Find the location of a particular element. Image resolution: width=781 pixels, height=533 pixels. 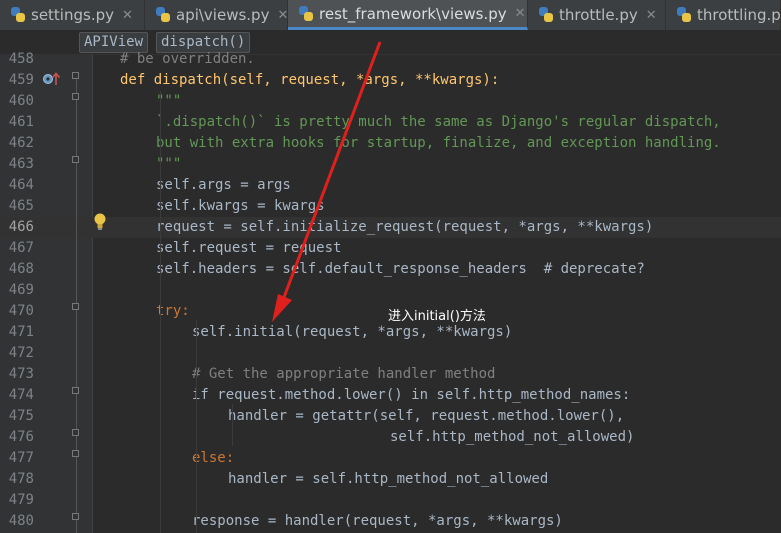

annotation-note: 进入initial()方法 is located at coordinates (437, 316).